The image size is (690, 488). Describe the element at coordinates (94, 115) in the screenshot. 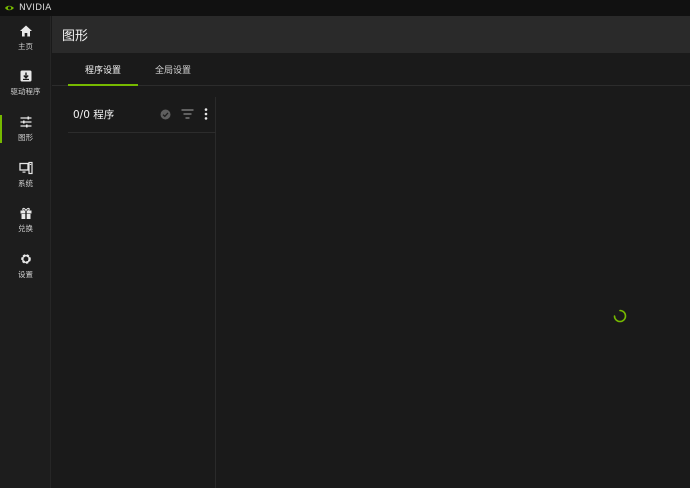

I see `program-count: 0/0 程序` at that location.